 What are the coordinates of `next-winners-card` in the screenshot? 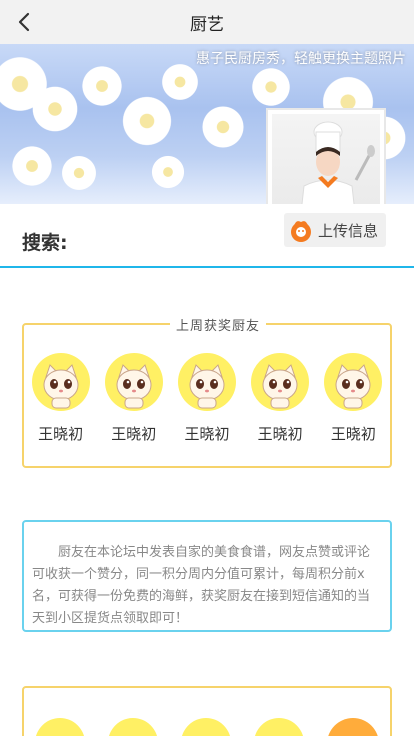 It's located at (207, 711).